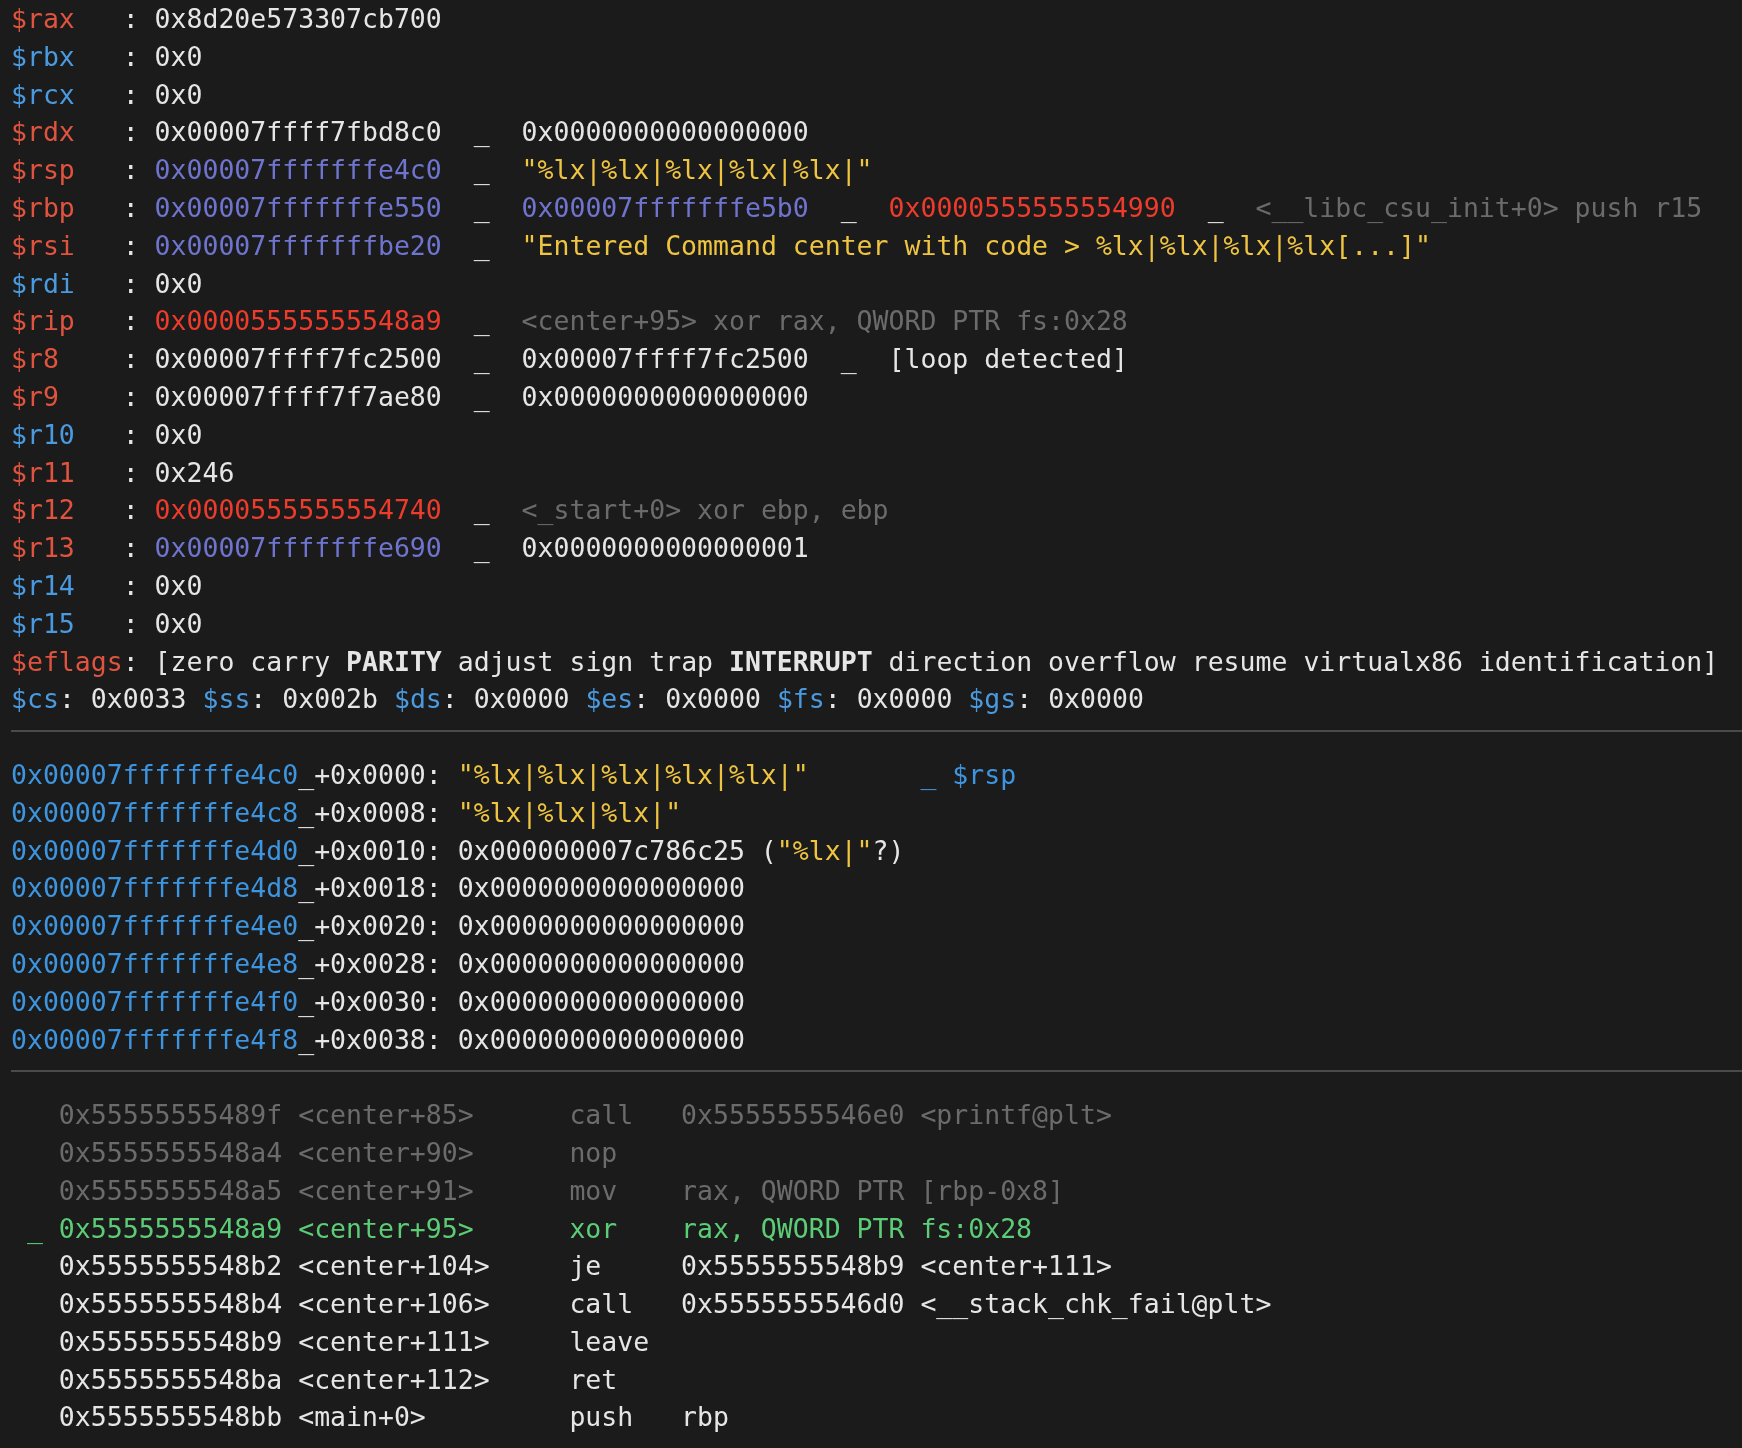 This screenshot has height=1448, width=1742. What do you see at coordinates (155, 963) in the screenshot?
I see `stack-address: 0x00007fffffffe4e8` at bounding box center [155, 963].